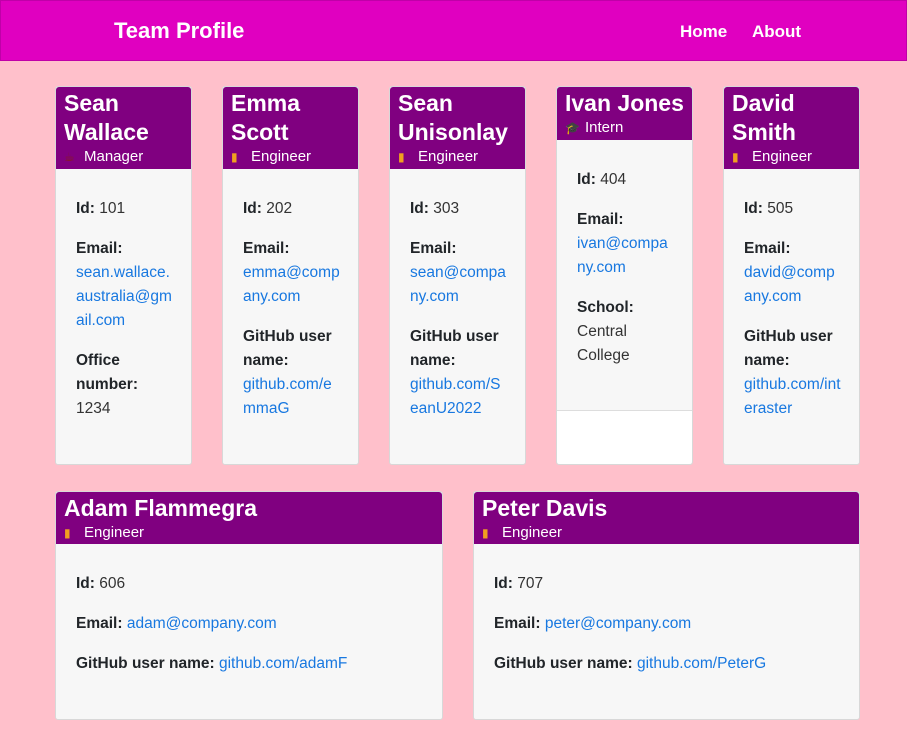  I want to click on id-field: Id: 101, so click(101, 208).